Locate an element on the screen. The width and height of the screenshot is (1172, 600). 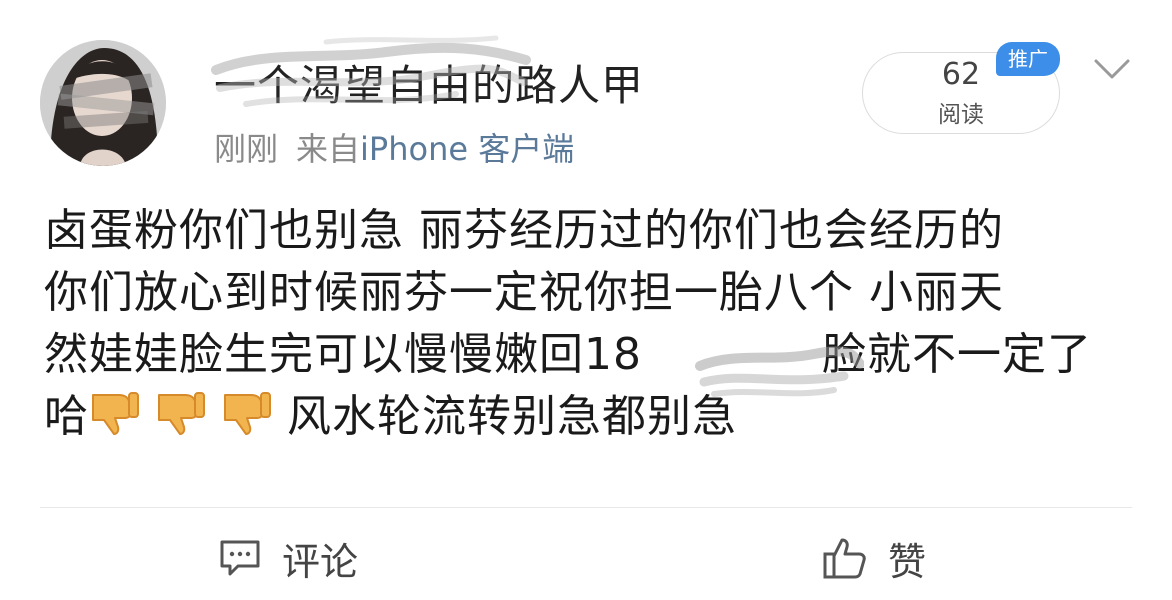
comment-icon is located at coordinates (240, 558).